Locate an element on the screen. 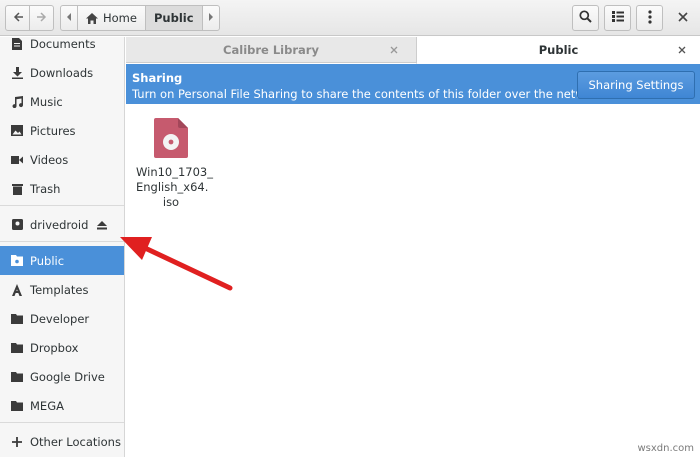  annotation-arrow is located at coordinates (176, 264).